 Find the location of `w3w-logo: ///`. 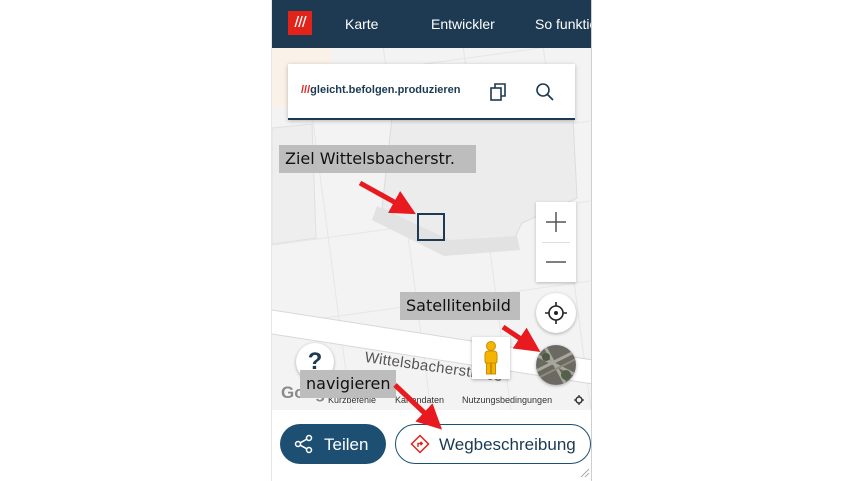

w3w-logo: /// is located at coordinates (300, 23).